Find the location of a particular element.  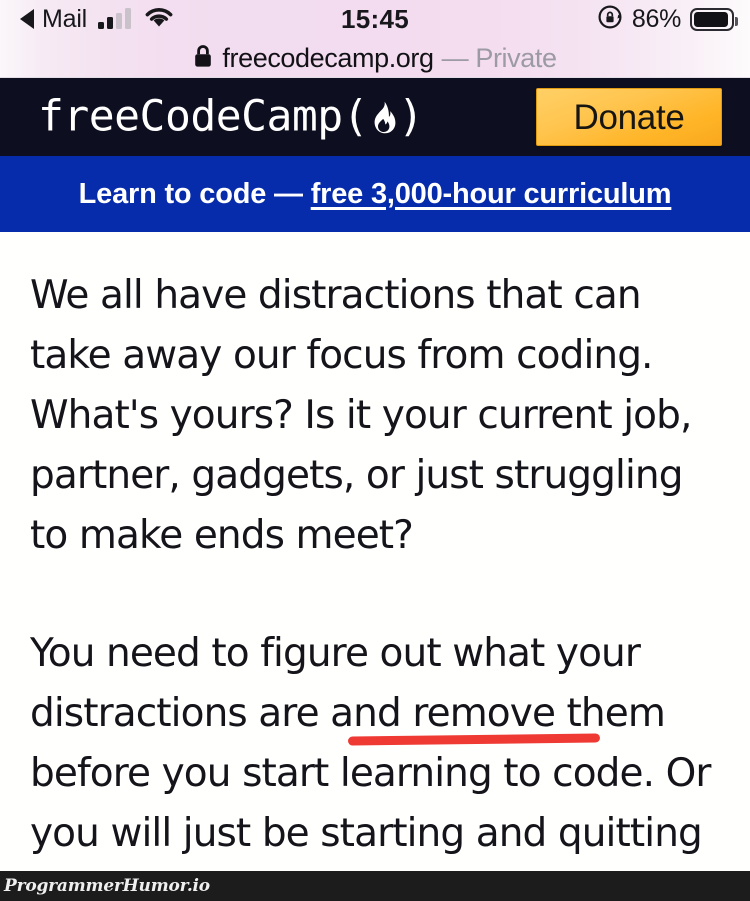

donate-button-label: Donate is located at coordinates (629, 117).